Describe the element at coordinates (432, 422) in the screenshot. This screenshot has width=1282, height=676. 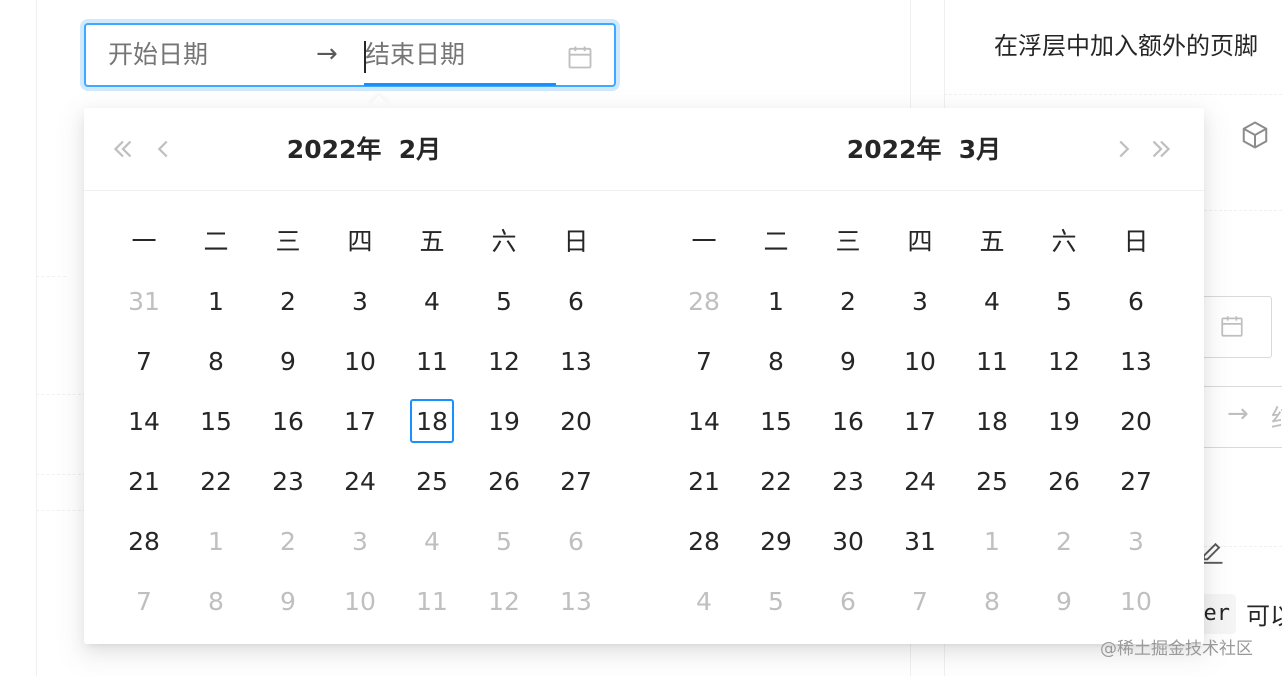
I see `calendar-day-today: 18` at that location.